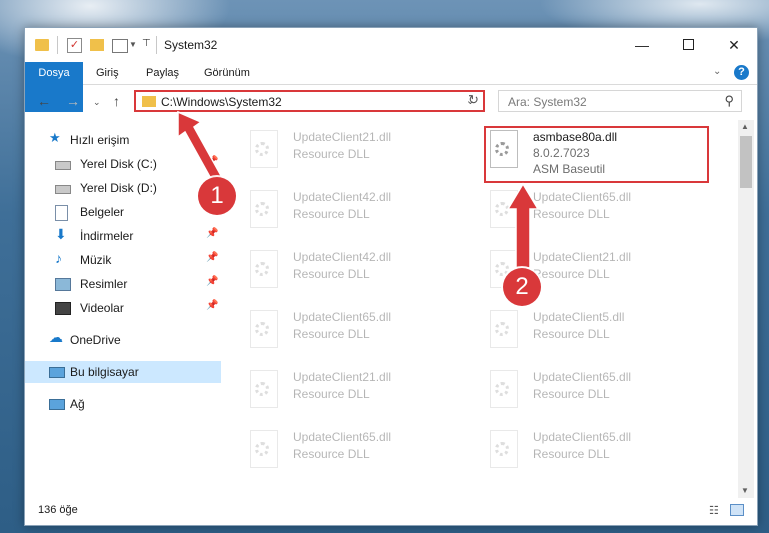 The image size is (769, 533). Describe the element at coordinates (123, 404) in the screenshot. I see `sidebar-item-network: Ağ` at that location.